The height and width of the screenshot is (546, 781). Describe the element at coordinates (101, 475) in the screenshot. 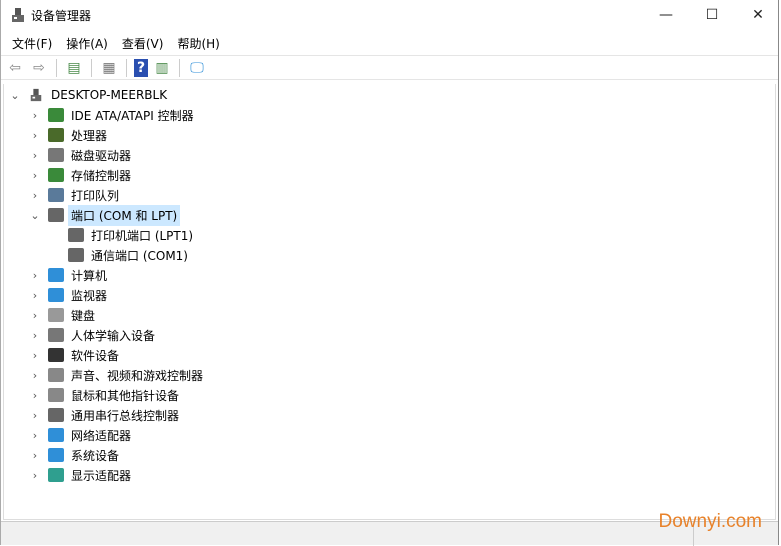

I see `tree-item-label: 显示适配器` at that location.